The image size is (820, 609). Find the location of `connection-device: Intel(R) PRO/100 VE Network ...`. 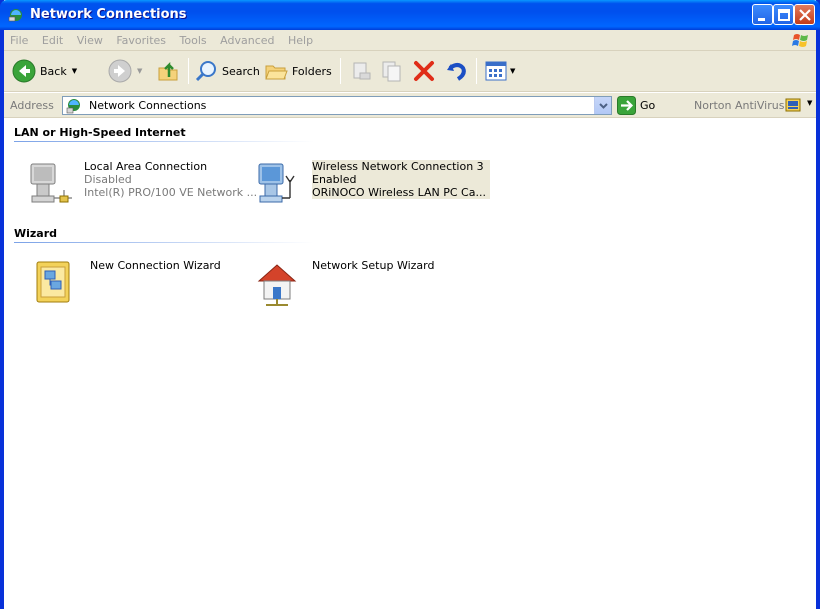

connection-device: Intel(R) PRO/100 VE Network ... is located at coordinates (171, 192).